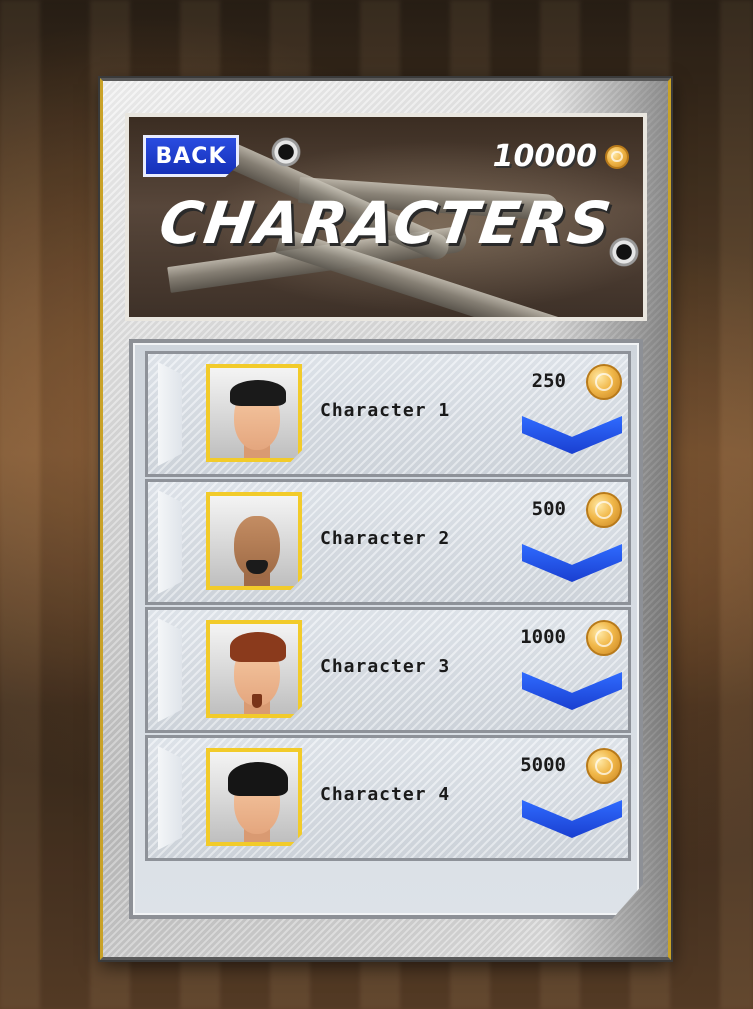  I want to click on character-name: Character 3, so click(385, 666).